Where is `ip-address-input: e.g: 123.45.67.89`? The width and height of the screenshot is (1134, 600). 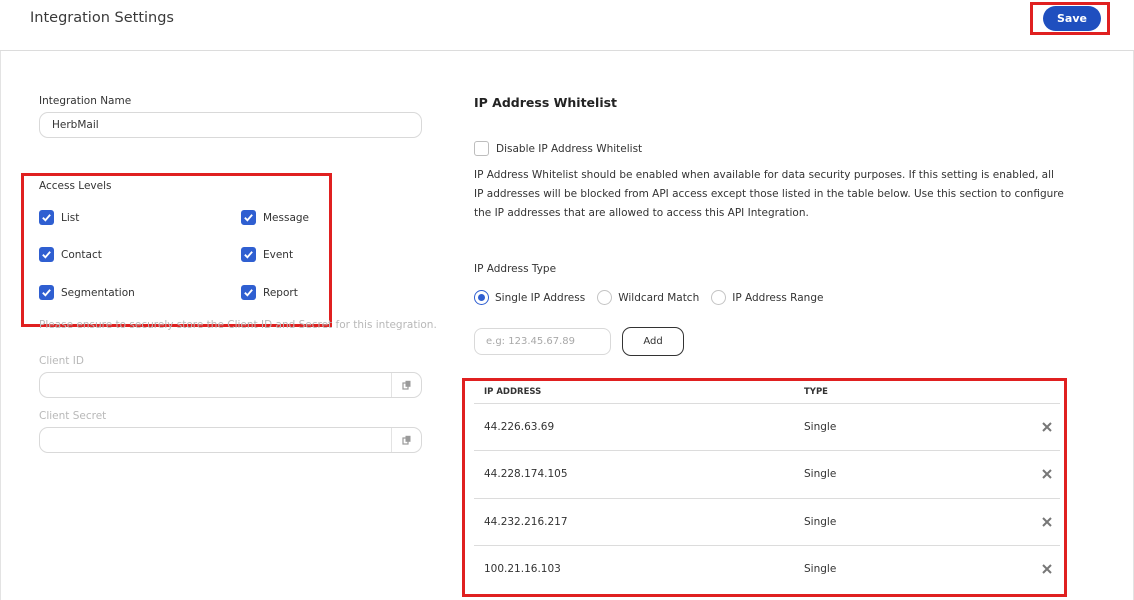 ip-address-input: e.g: 123.45.67.89 is located at coordinates (542, 341).